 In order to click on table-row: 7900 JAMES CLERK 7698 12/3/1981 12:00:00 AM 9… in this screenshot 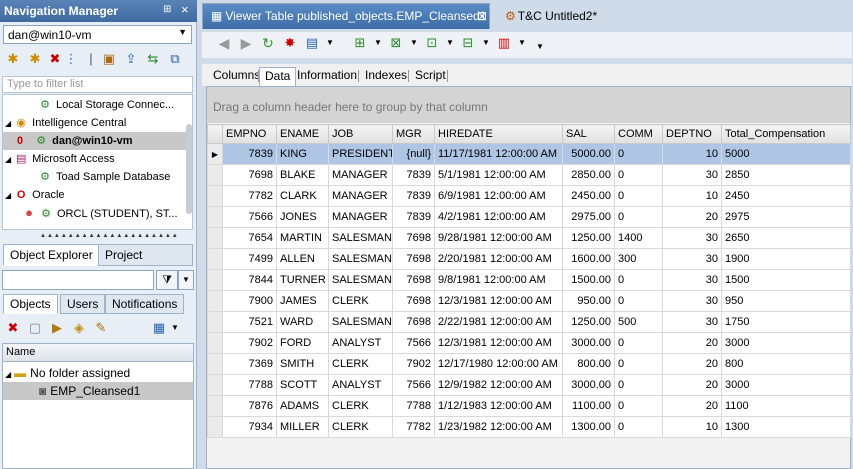, I will do `click(529, 301)`.